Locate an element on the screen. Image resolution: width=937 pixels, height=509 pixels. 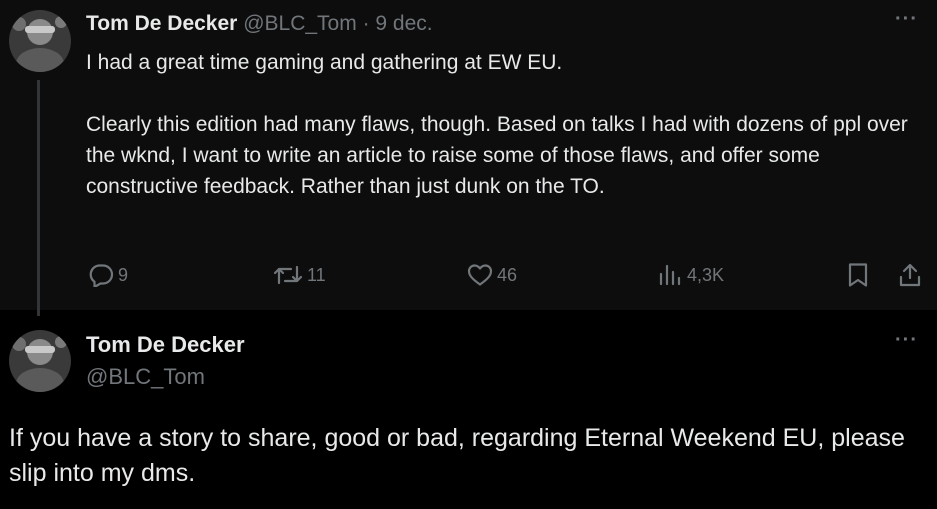
repost-count: 11 is located at coordinates (316, 274).